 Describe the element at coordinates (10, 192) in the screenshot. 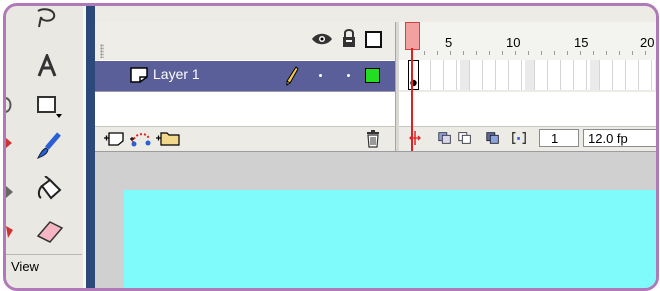

I see `ink-bottle-icon` at that location.